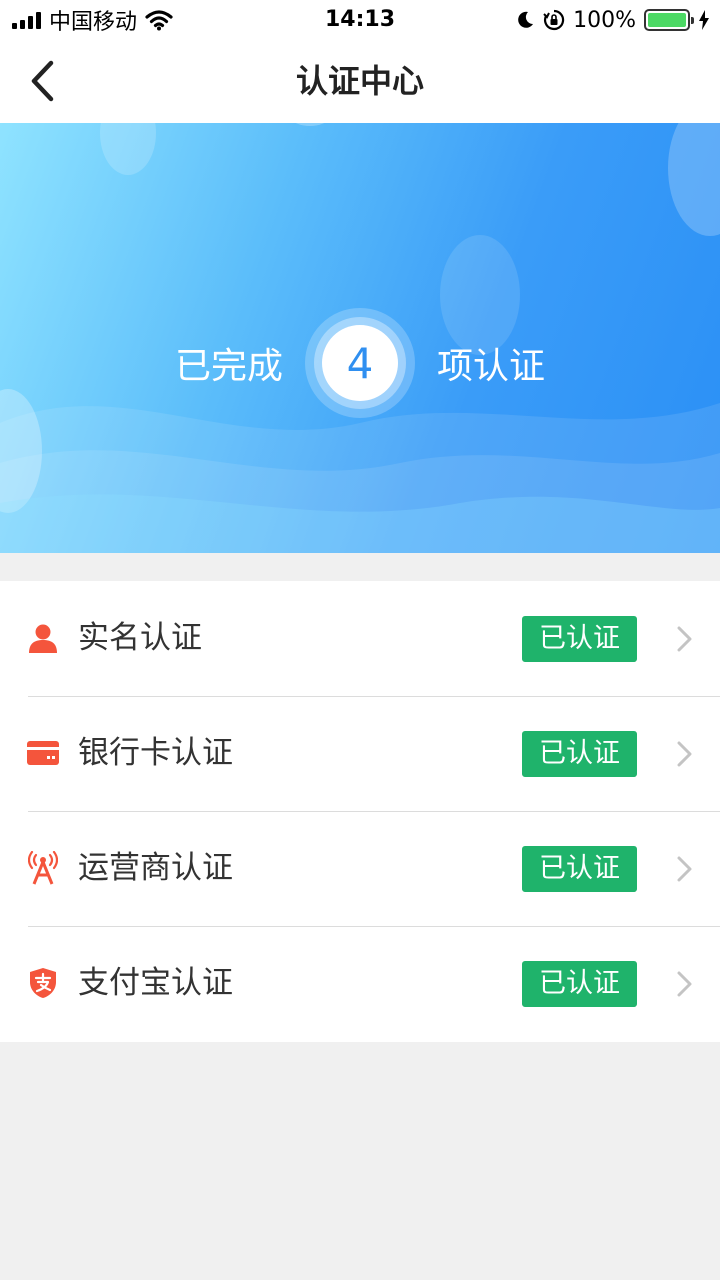 Image resolution: width=720 pixels, height=1280 pixels. What do you see at coordinates (360, 20) in the screenshot?
I see `status-bar: 中国移动 14:13 100%` at bounding box center [360, 20].